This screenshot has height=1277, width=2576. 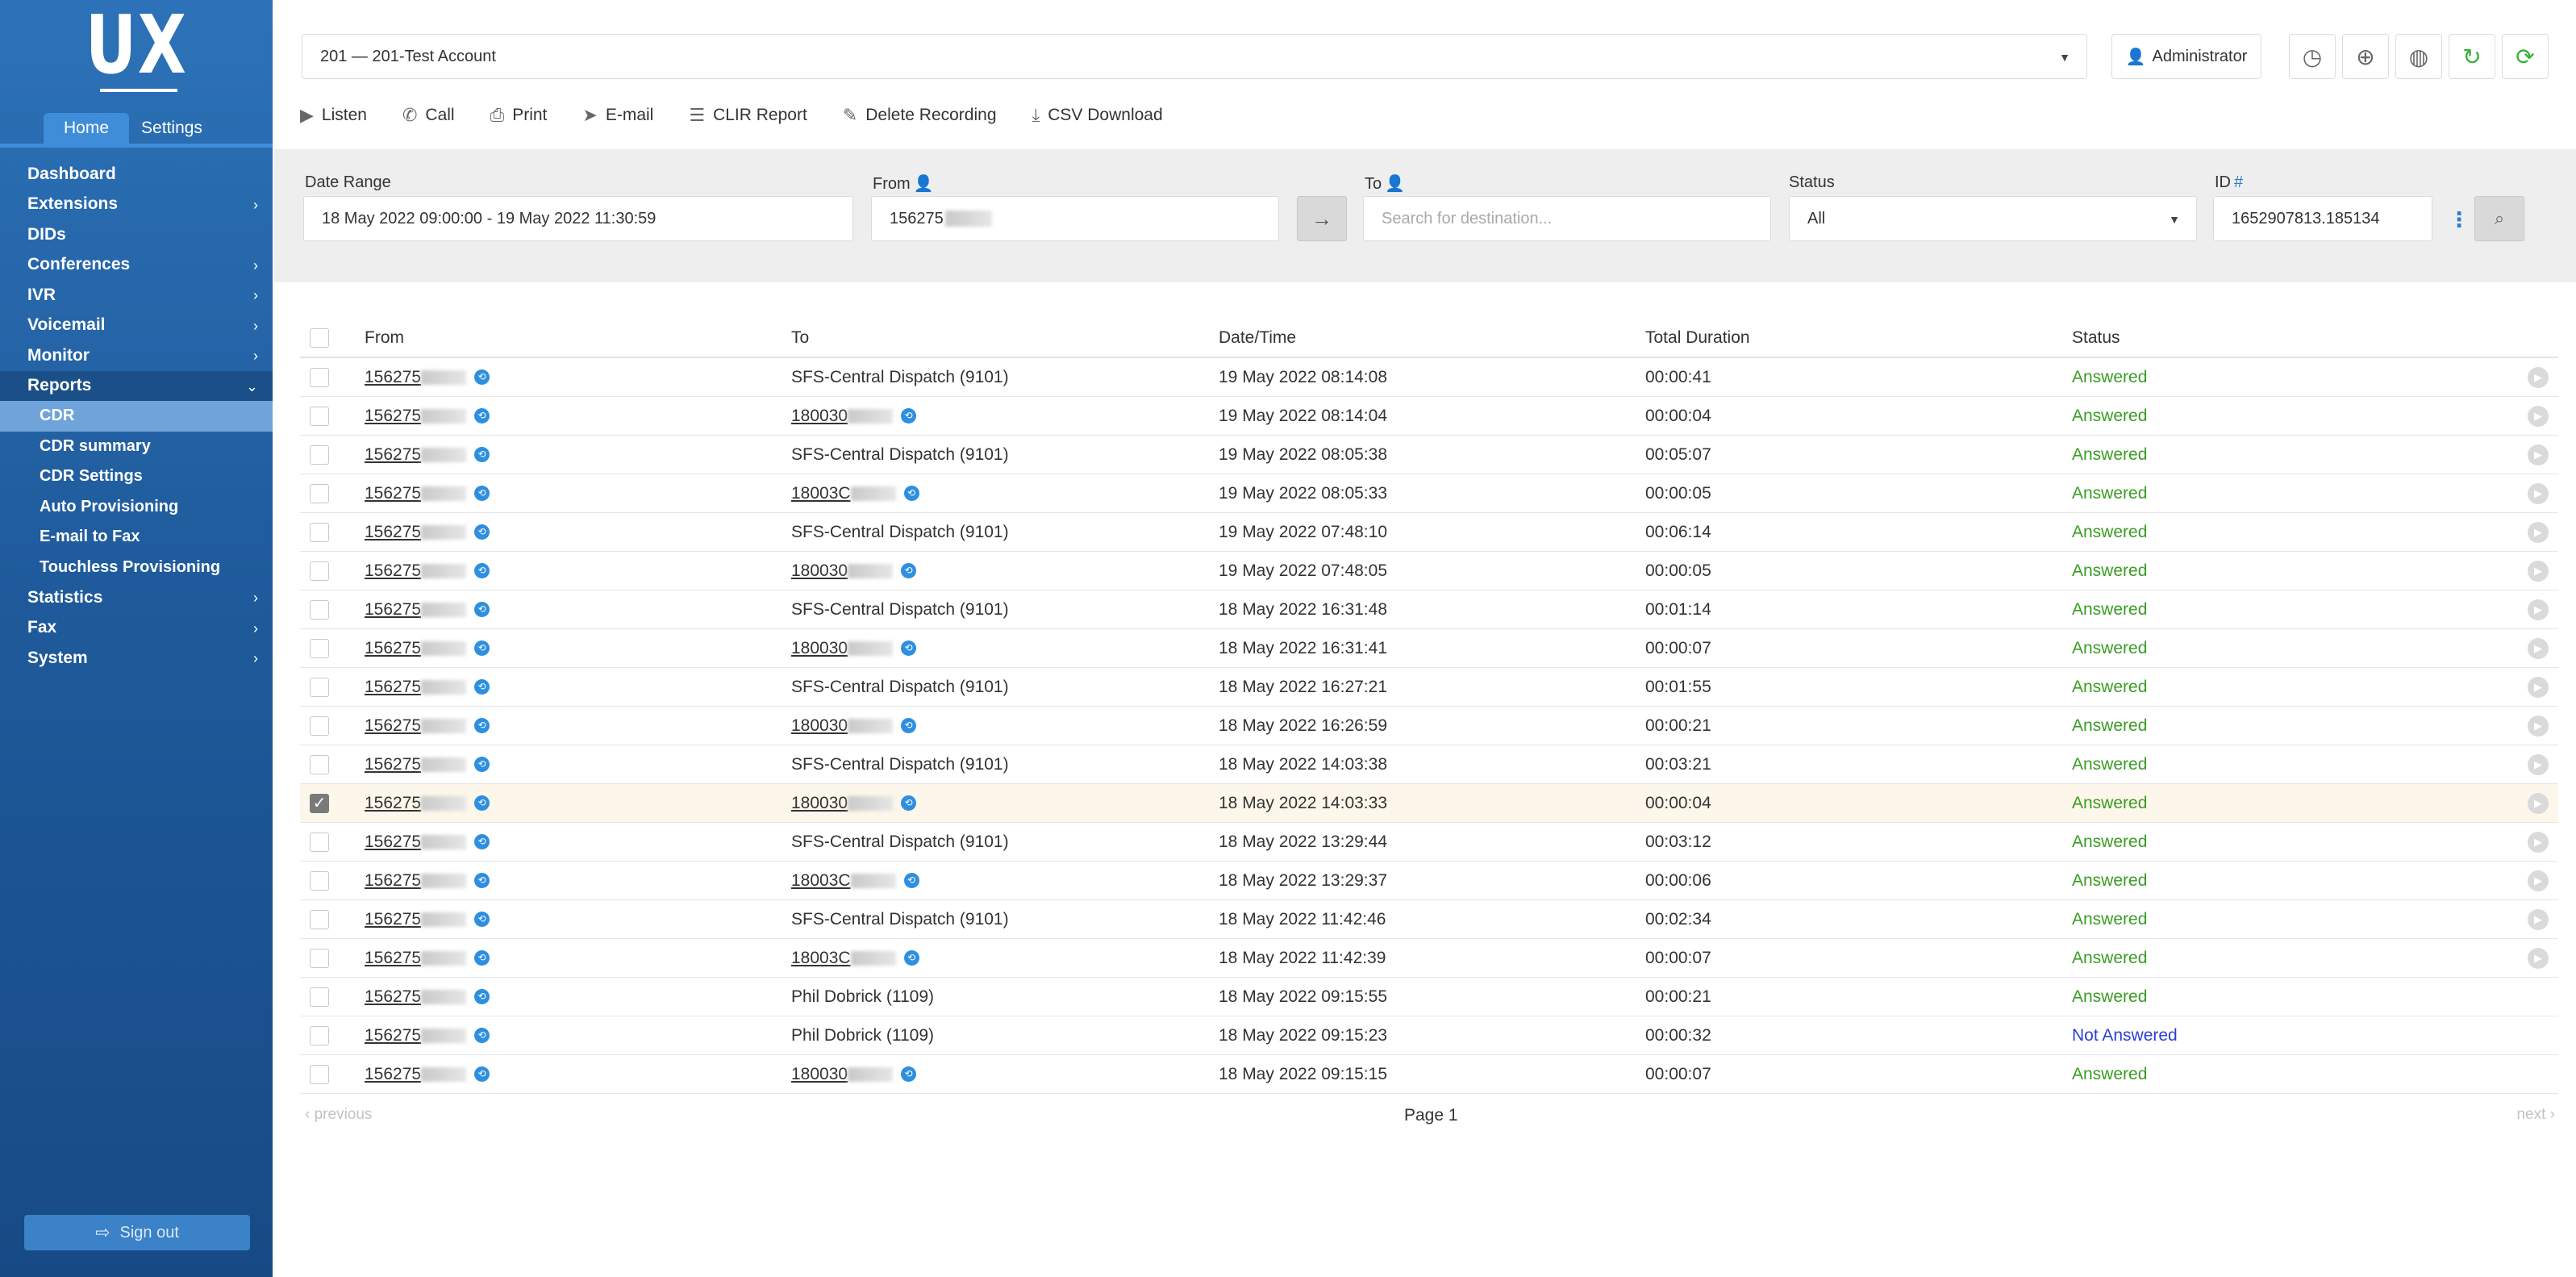 I want to click on sidebar-item-extensions: Extensions ›, so click(x=136, y=205).